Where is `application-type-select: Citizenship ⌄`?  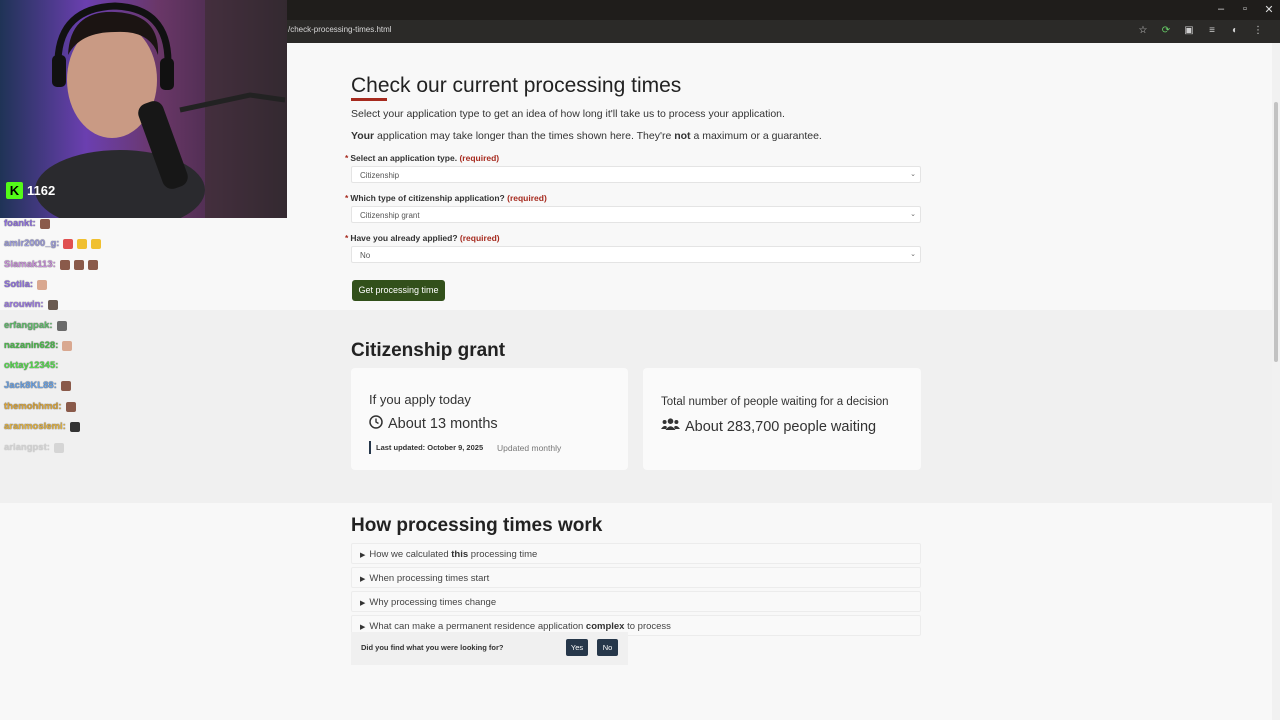
application-type-select: Citizenship ⌄ is located at coordinates (636, 174).